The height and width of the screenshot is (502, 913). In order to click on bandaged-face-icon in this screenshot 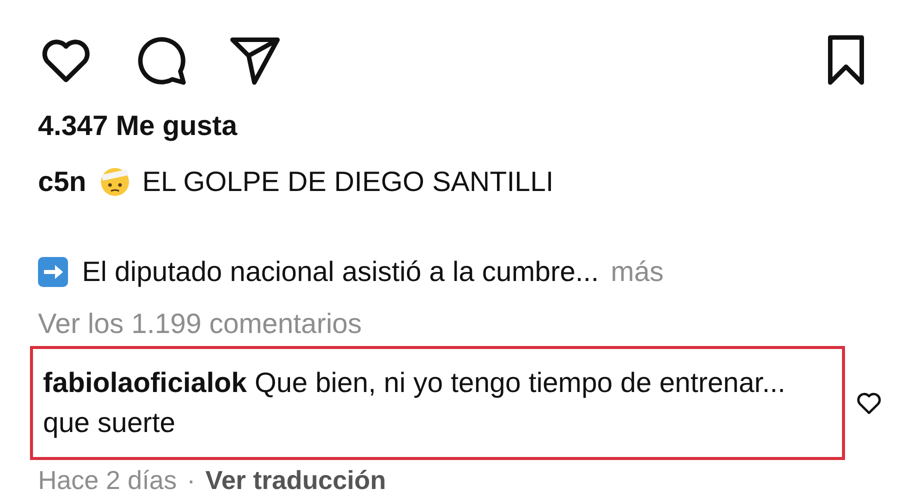, I will do `click(115, 182)`.